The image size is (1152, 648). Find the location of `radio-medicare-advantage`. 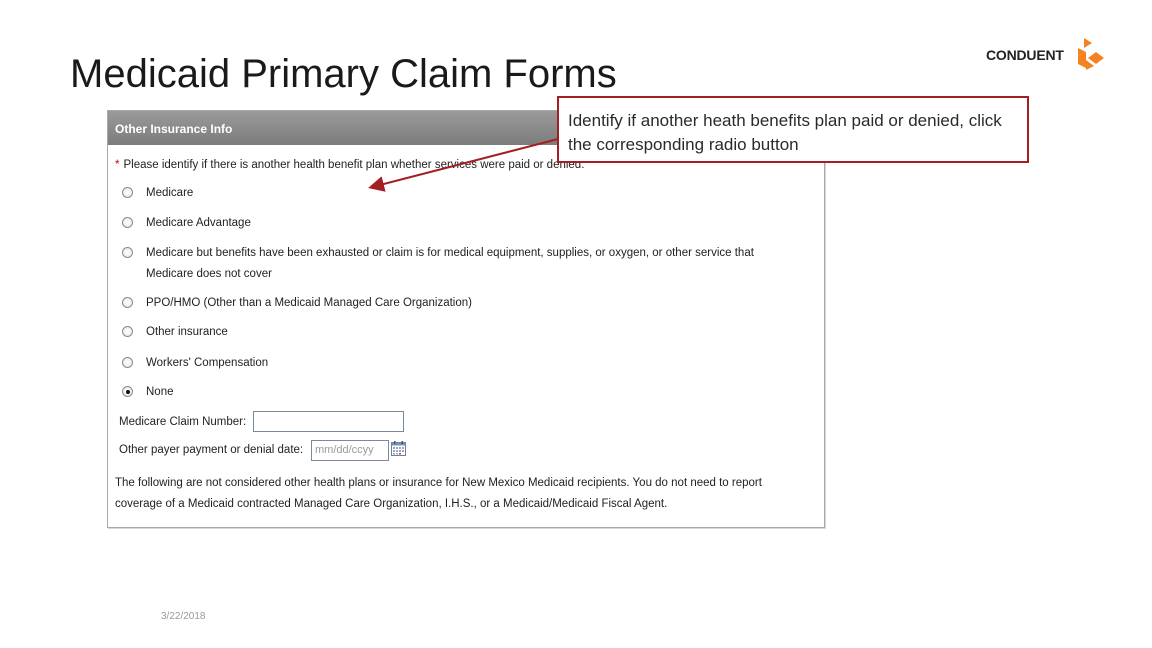

radio-medicare-advantage is located at coordinates (127, 222).